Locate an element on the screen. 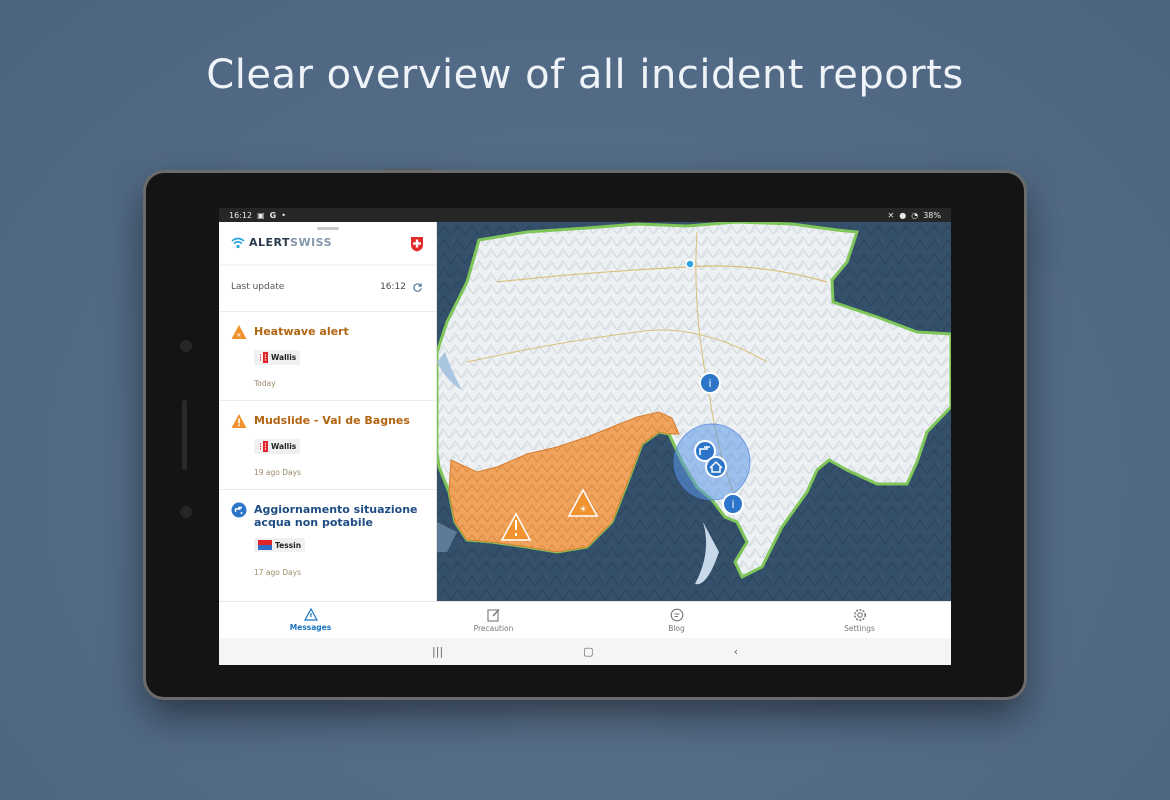  app-logo: ALERTSWISS is located at coordinates (281, 242).